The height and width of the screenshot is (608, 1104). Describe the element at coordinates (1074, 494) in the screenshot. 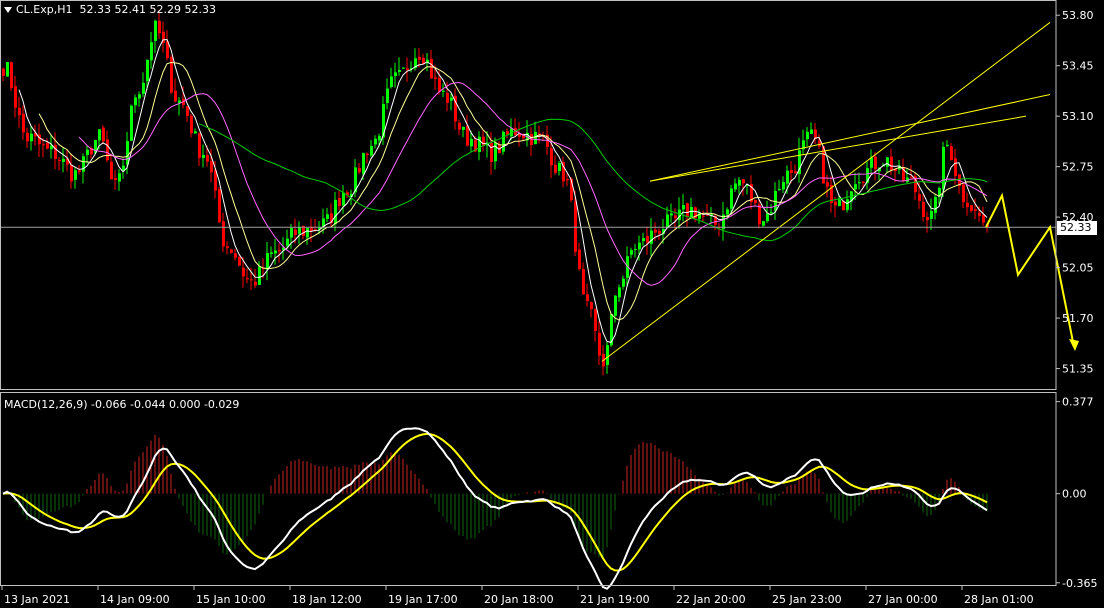

I see `macd-tick-label: 0.00` at that location.